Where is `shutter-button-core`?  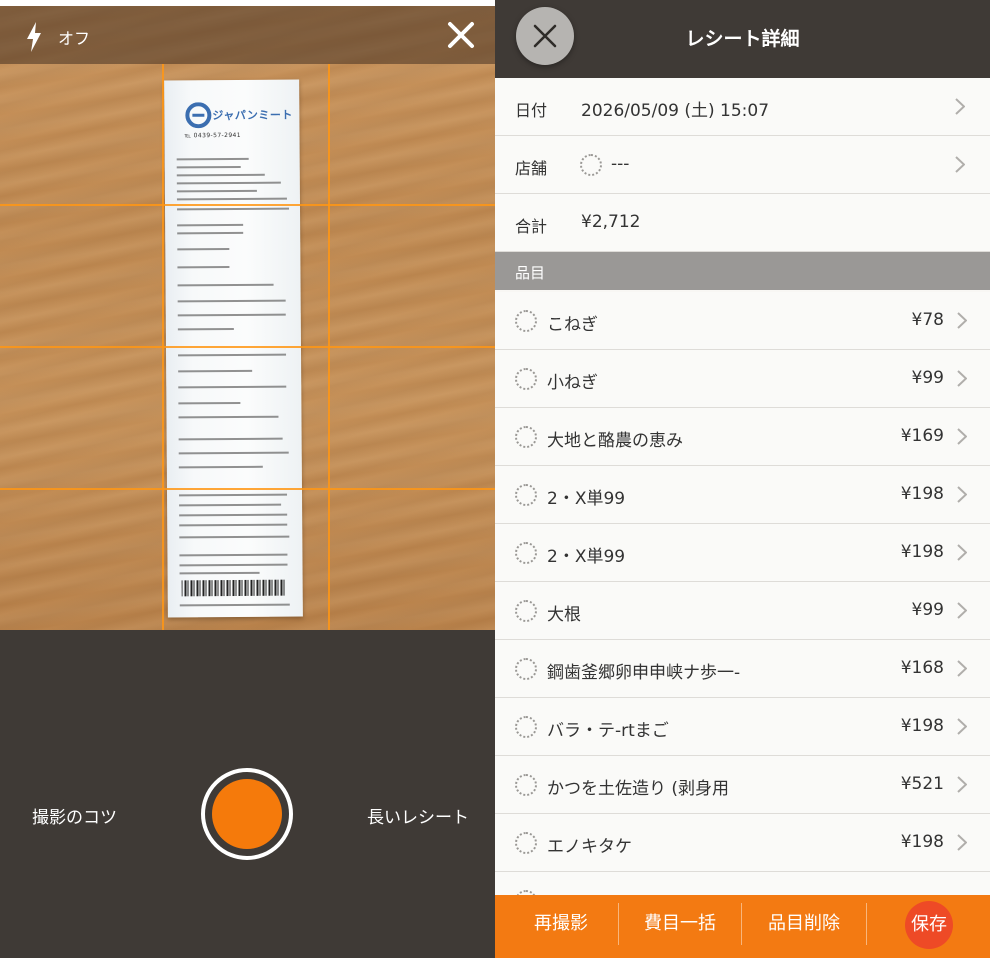 shutter-button-core is located at coordinates (247, 814).